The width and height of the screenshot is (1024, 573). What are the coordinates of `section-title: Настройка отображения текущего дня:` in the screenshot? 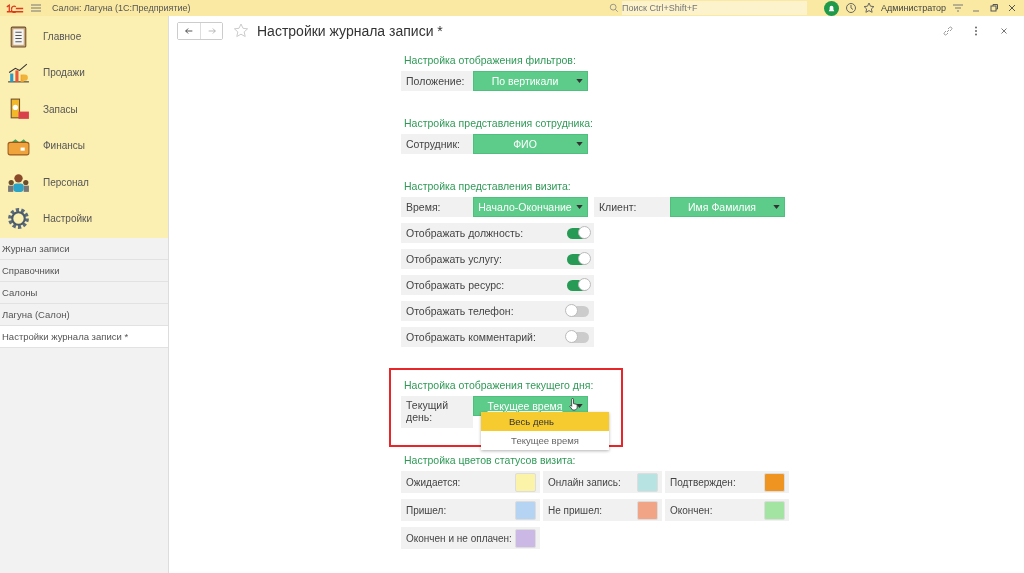 It's located at (499, 385).